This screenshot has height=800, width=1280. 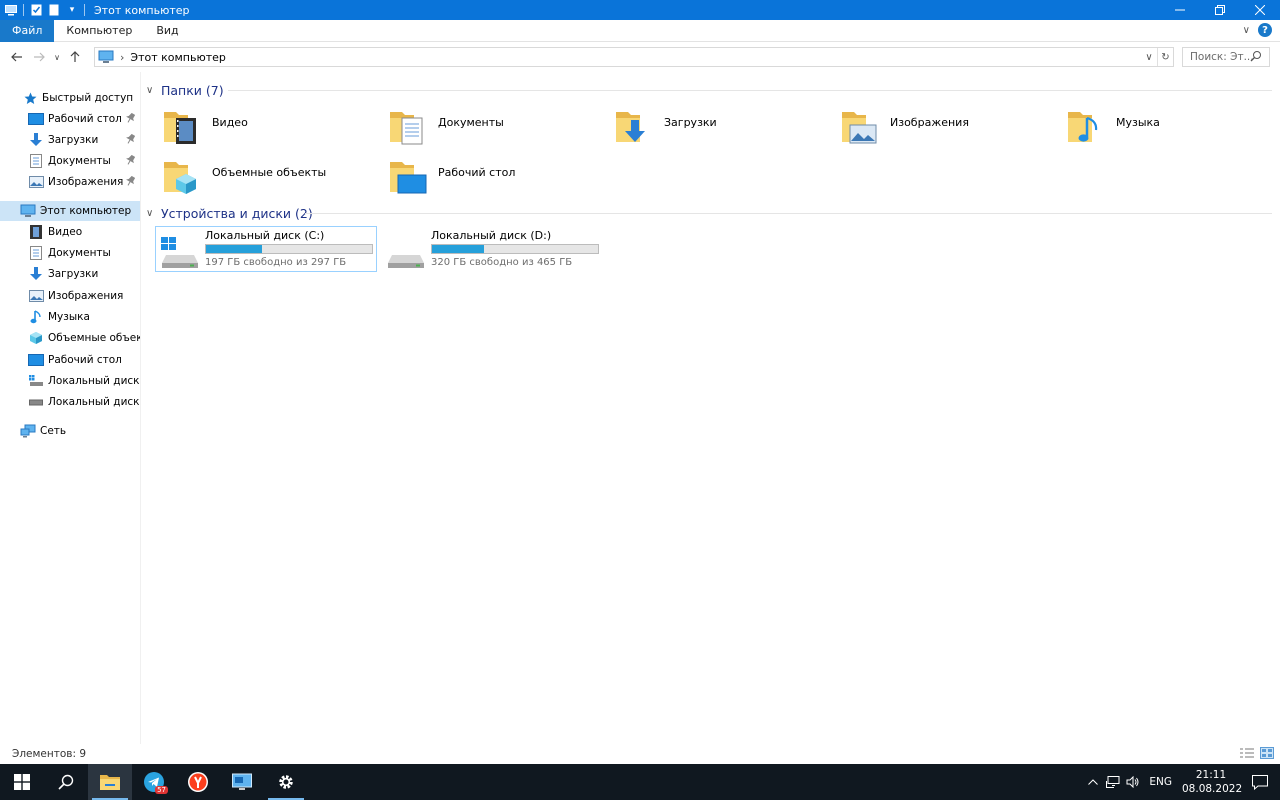 What do you see at coordinates (154, 782) in the screenshot?
I see `taskbar-app-telegram: 57` at bounding box center [154, 782].